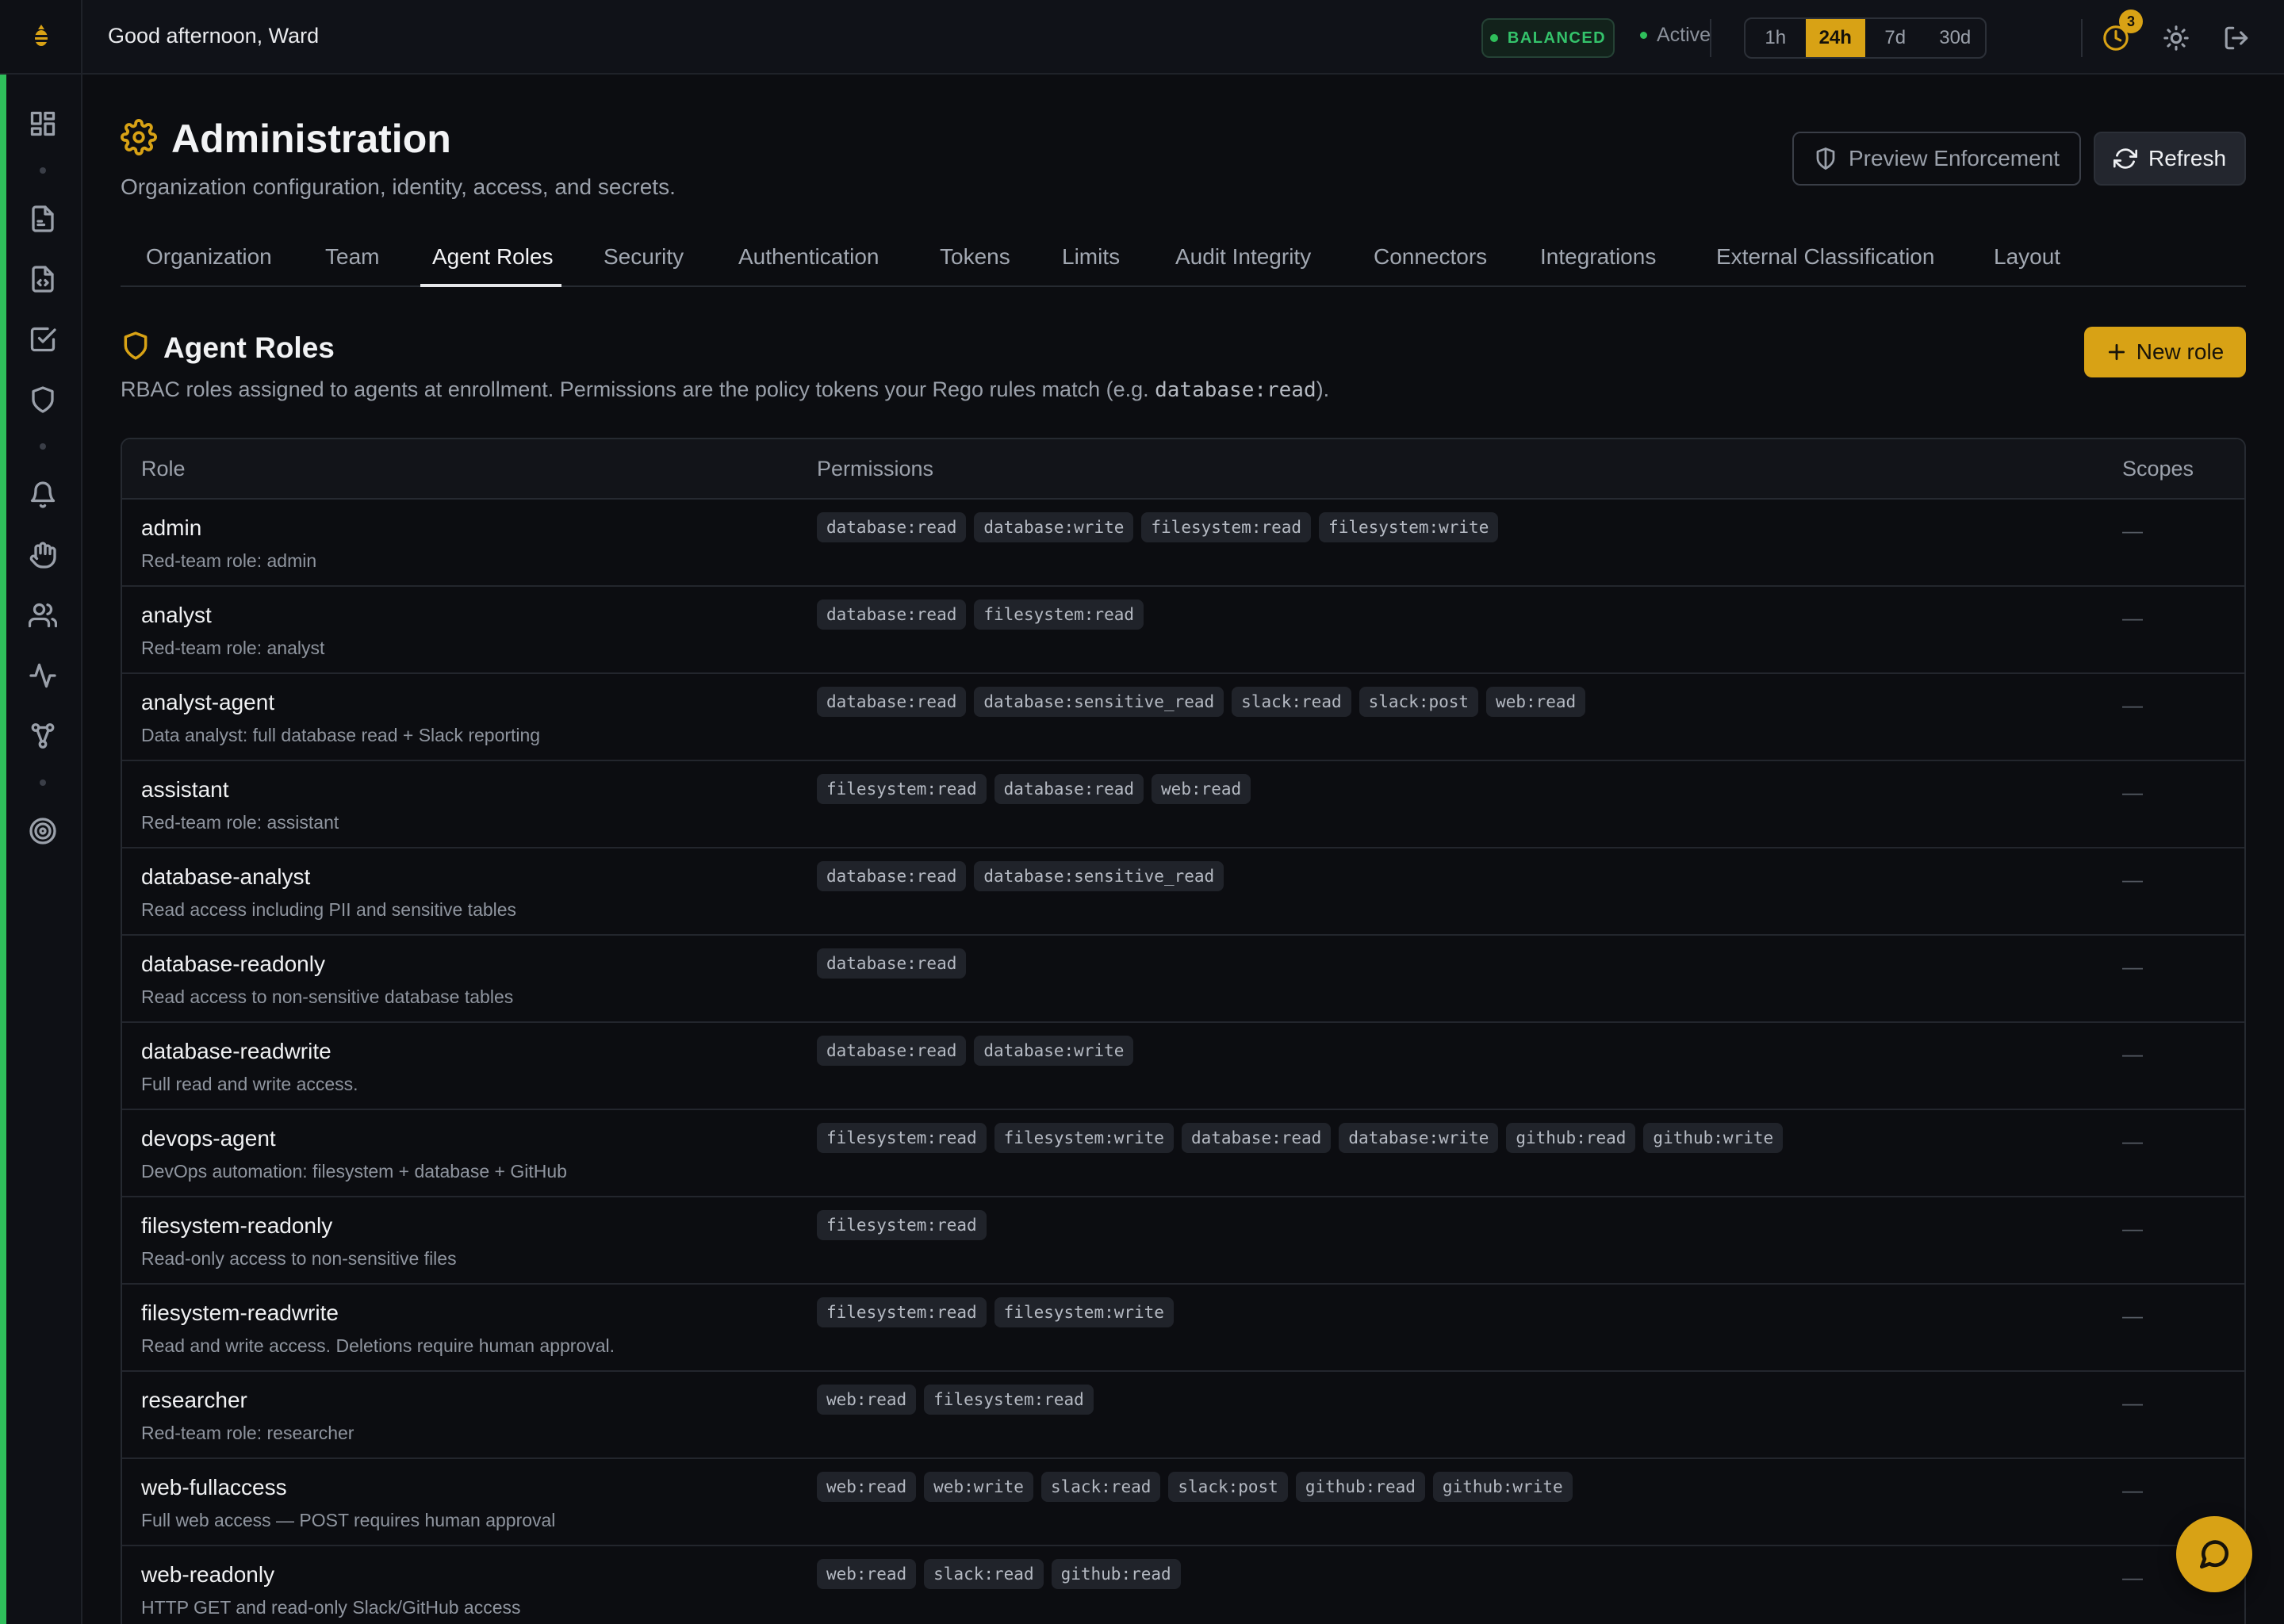 The image size is (2284, 1624). I want to click on hand-icon, so click(43, 555).